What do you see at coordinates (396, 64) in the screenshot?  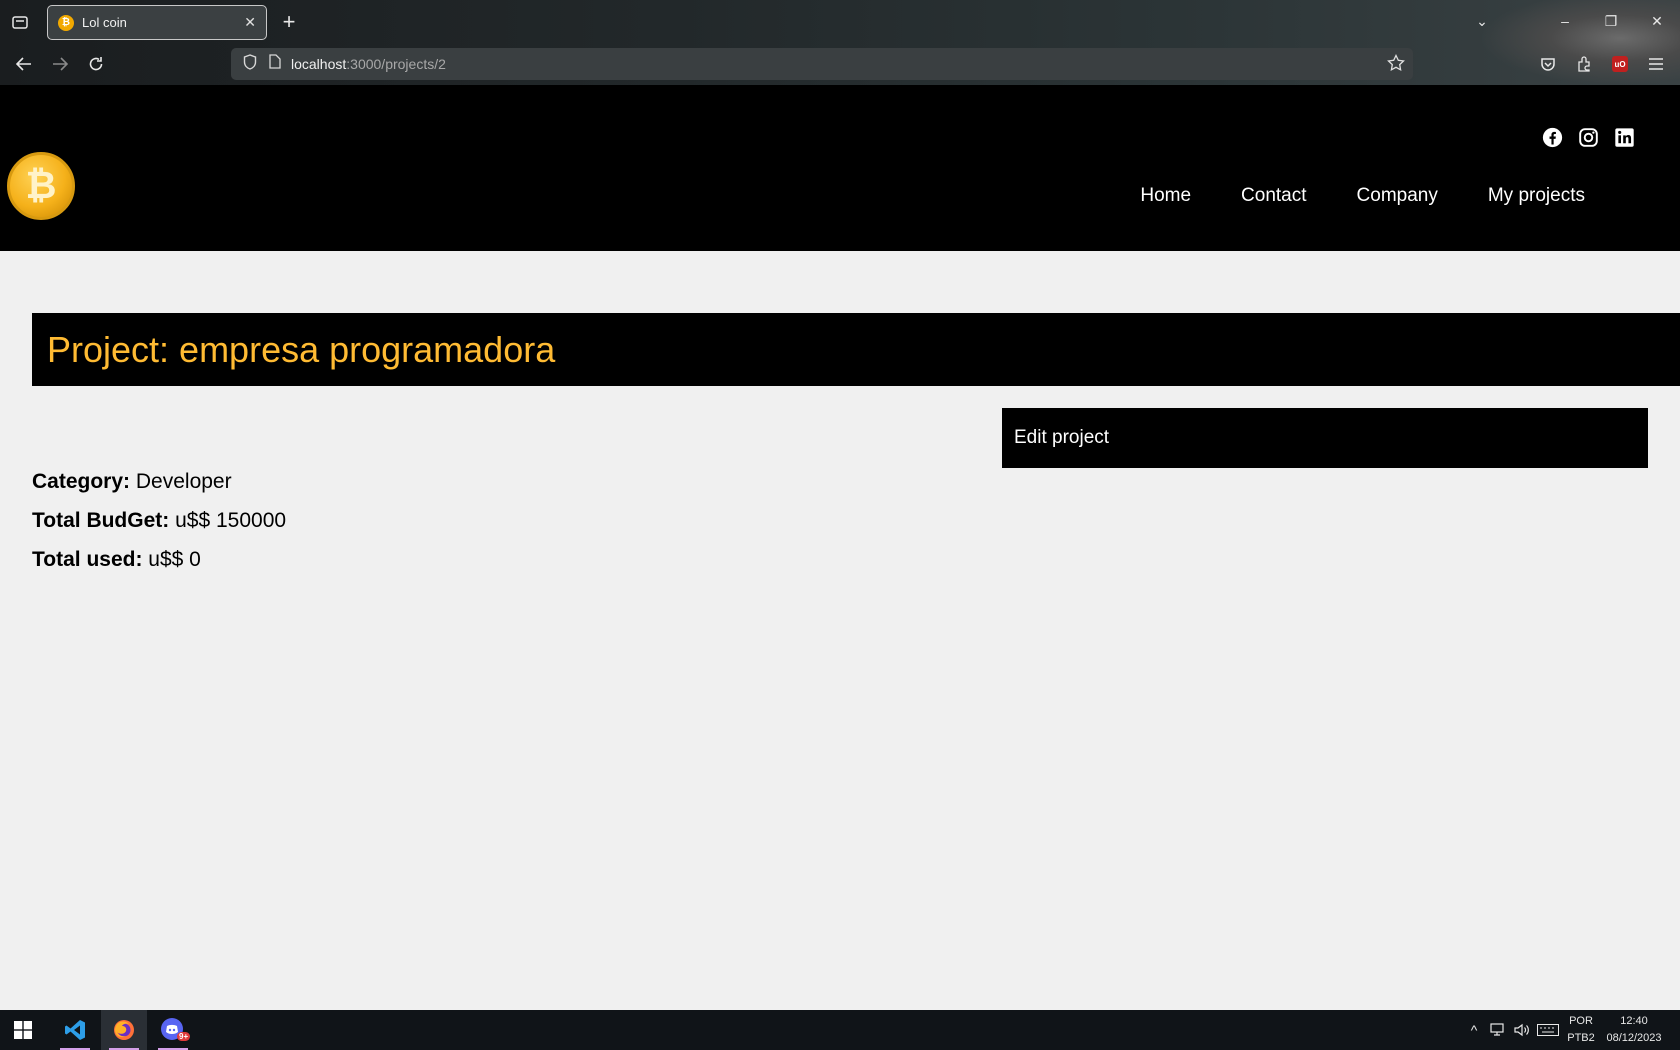 I see `url-path: :3000/projects/2` at bounding box center [396, 64].